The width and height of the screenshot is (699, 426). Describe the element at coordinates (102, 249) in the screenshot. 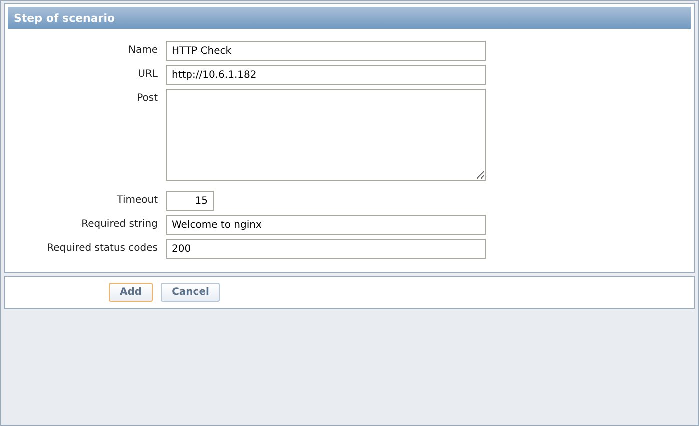

I see `field-label: Required status codes` at that location.